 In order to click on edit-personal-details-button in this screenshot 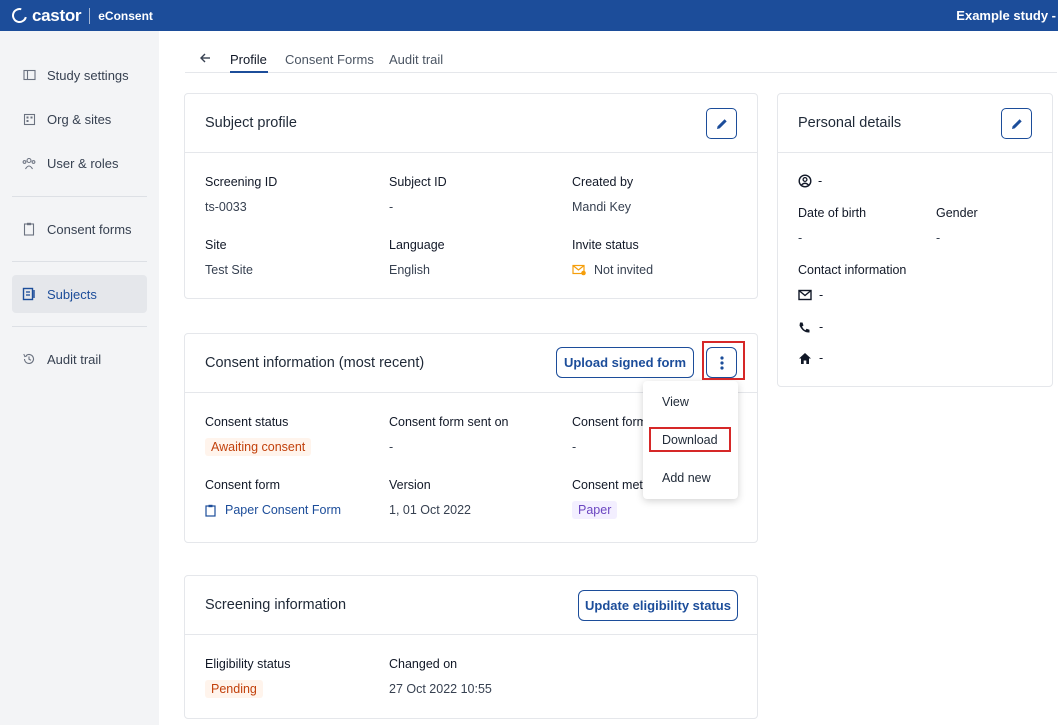, I will do `click(1016, 123)`.